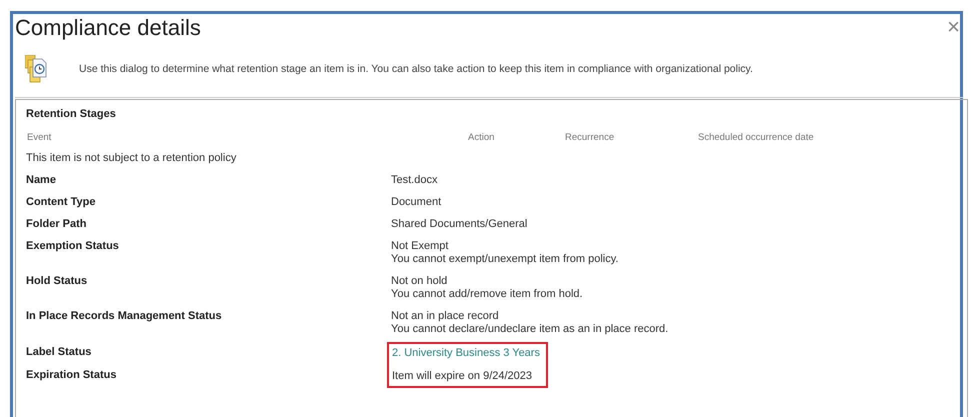 This screenshot has width=971, height=417. Describe the element at coordinates (459, 224) in the screenshot. I see `field-value: Shared Documents/General` at that location.